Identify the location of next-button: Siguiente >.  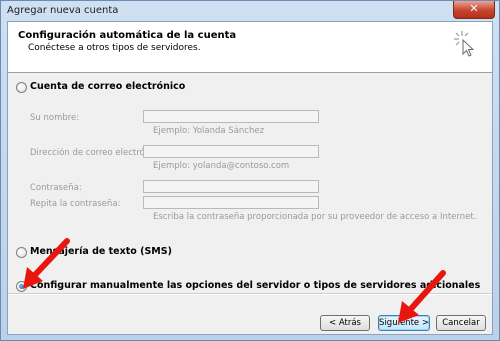
(404, 323).